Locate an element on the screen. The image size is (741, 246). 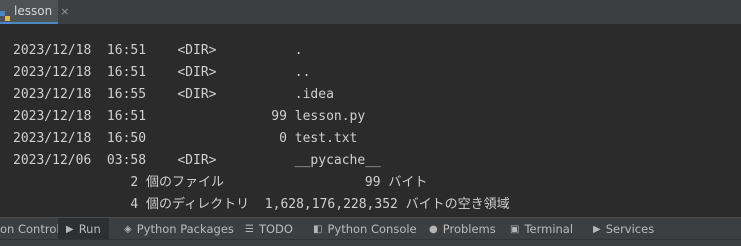
console-line: 2023/12/18 16:51 <DIR> .. is located at coordinates (162, 72).